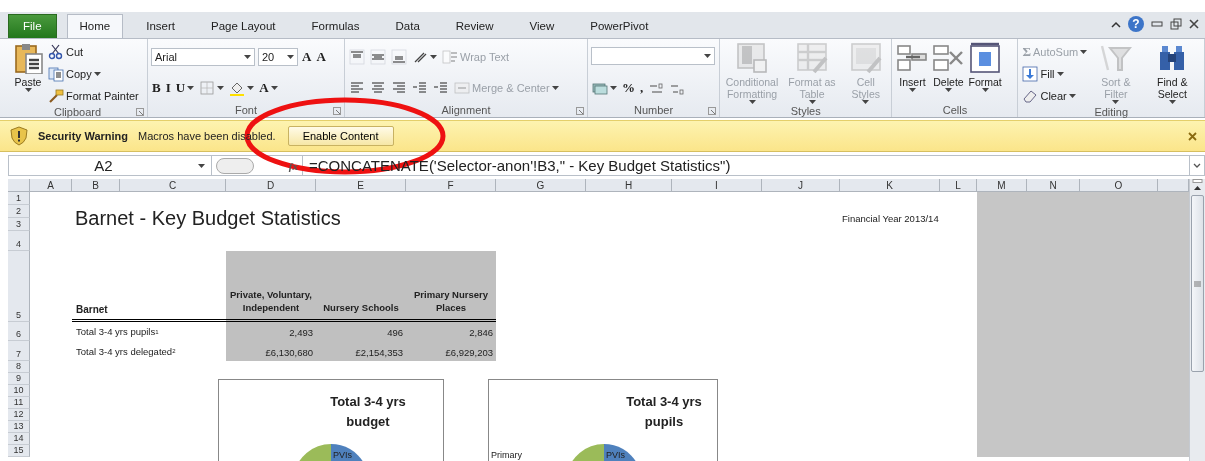  I want to click on table-cell: 2,493, so click(271, 331).